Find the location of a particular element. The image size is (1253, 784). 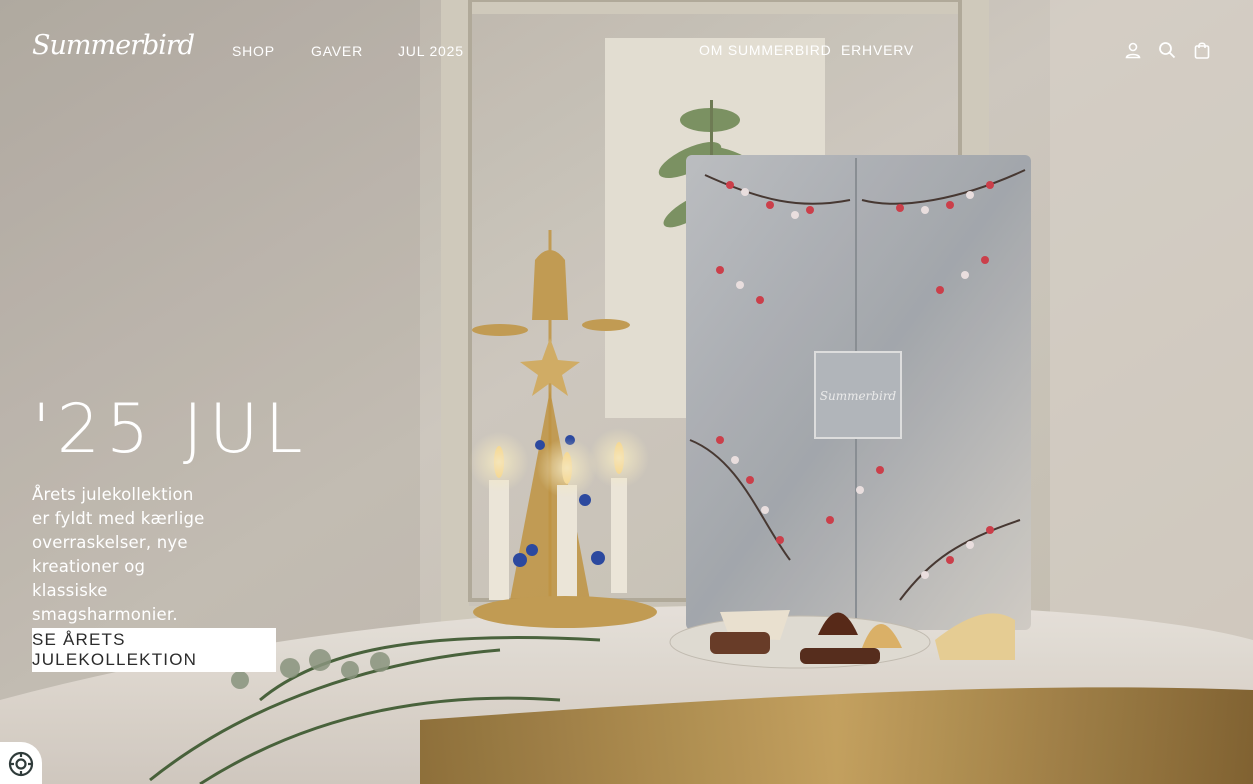

bag-icon is located at coordinates (1202, 50).